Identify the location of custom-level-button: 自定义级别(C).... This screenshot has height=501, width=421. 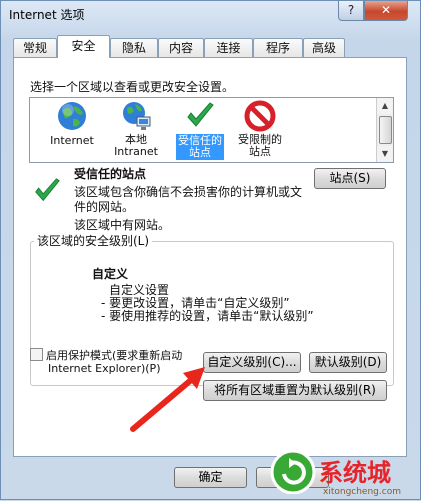
(252, 362).